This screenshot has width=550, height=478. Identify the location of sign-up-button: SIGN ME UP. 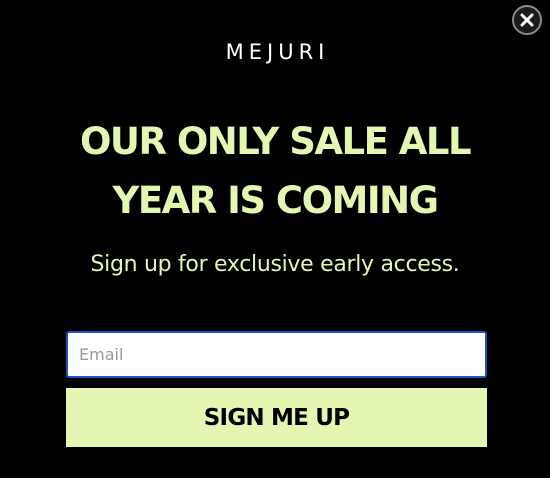
(276, 417).